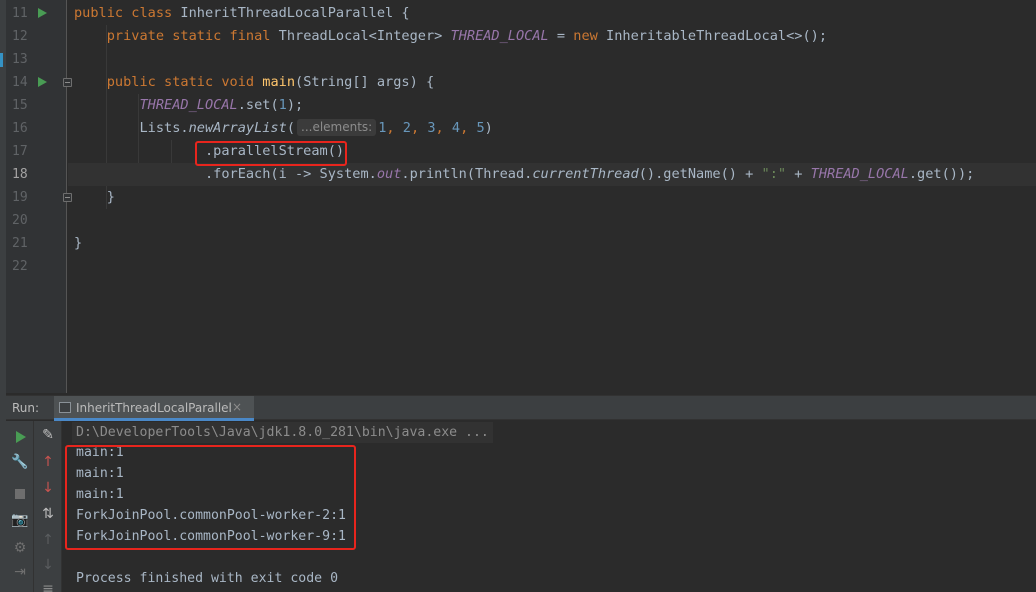 The image size is (1036, 592). What do you see at coordinates (20, 82) in the screenshot?
I see `line-number: 14` at bounding box center [20, 82].